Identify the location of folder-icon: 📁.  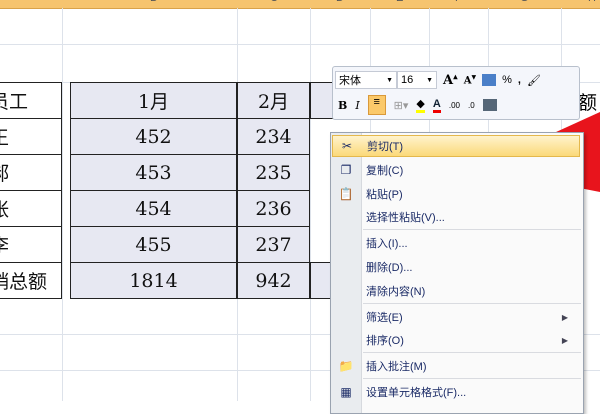
(346, 366).